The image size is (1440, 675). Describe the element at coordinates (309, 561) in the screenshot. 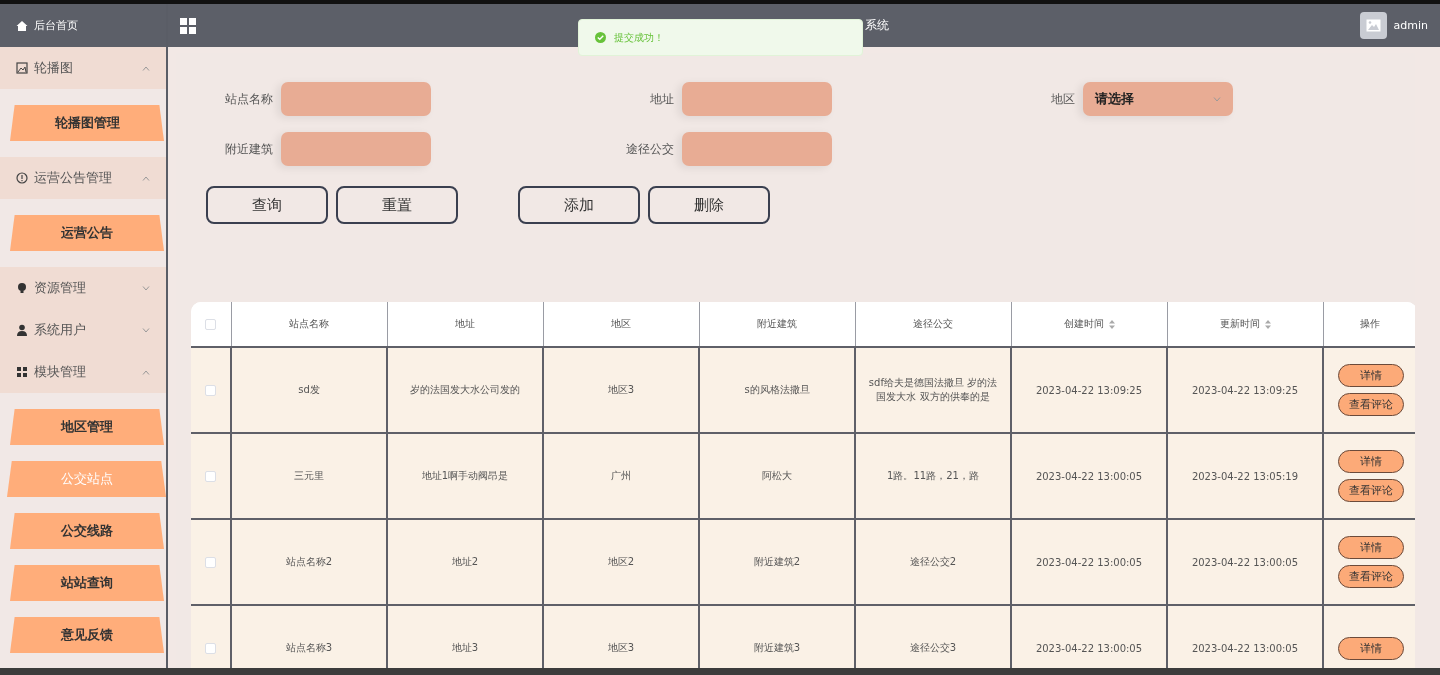

I see `table-cell: 站点名称2` at that location.